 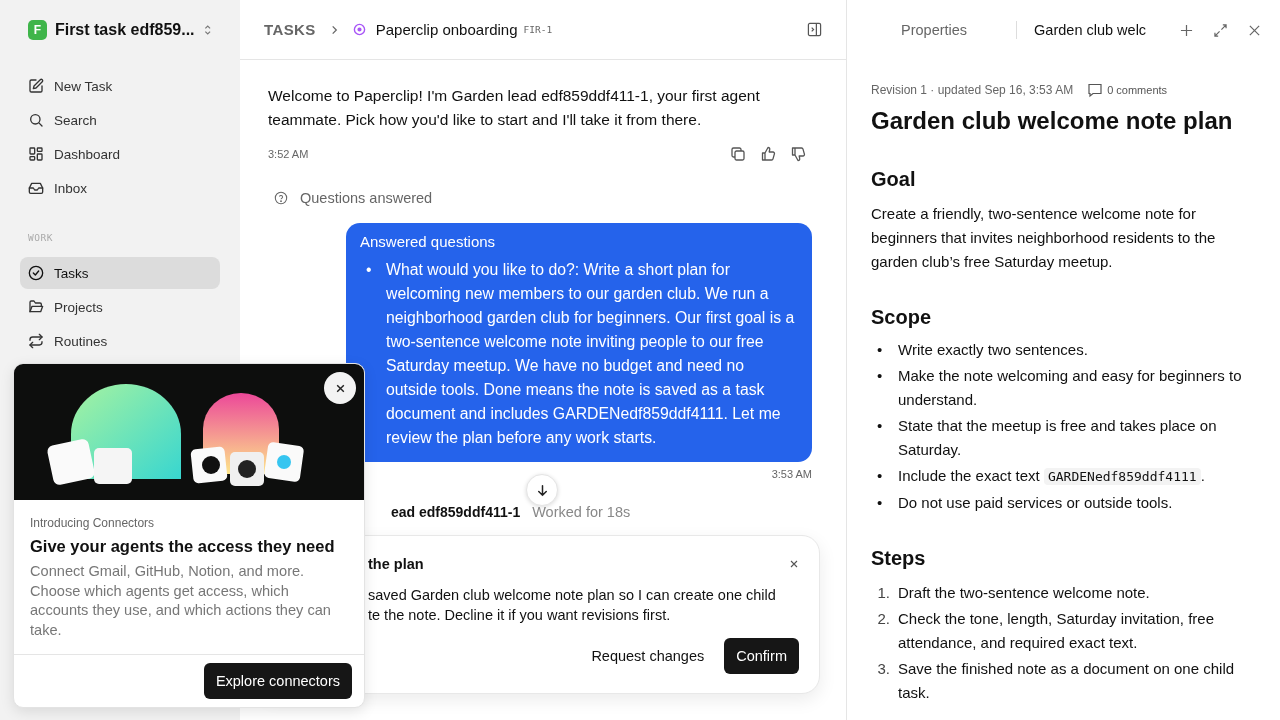 I want to click on answer-item: What would you like to do?: Write a short plan for welcoming new members to our garden club. We run a neighborhood garden club for beginners. Our first goal is a two-sentence welcome note inviting people to our free Saturday meetup. We have no budget and need no outside tools. Done means the note is saved as a task document and includes GARDENedf859ddf4111. Let me review the plan before any work starts., so click(x=591, y=354).